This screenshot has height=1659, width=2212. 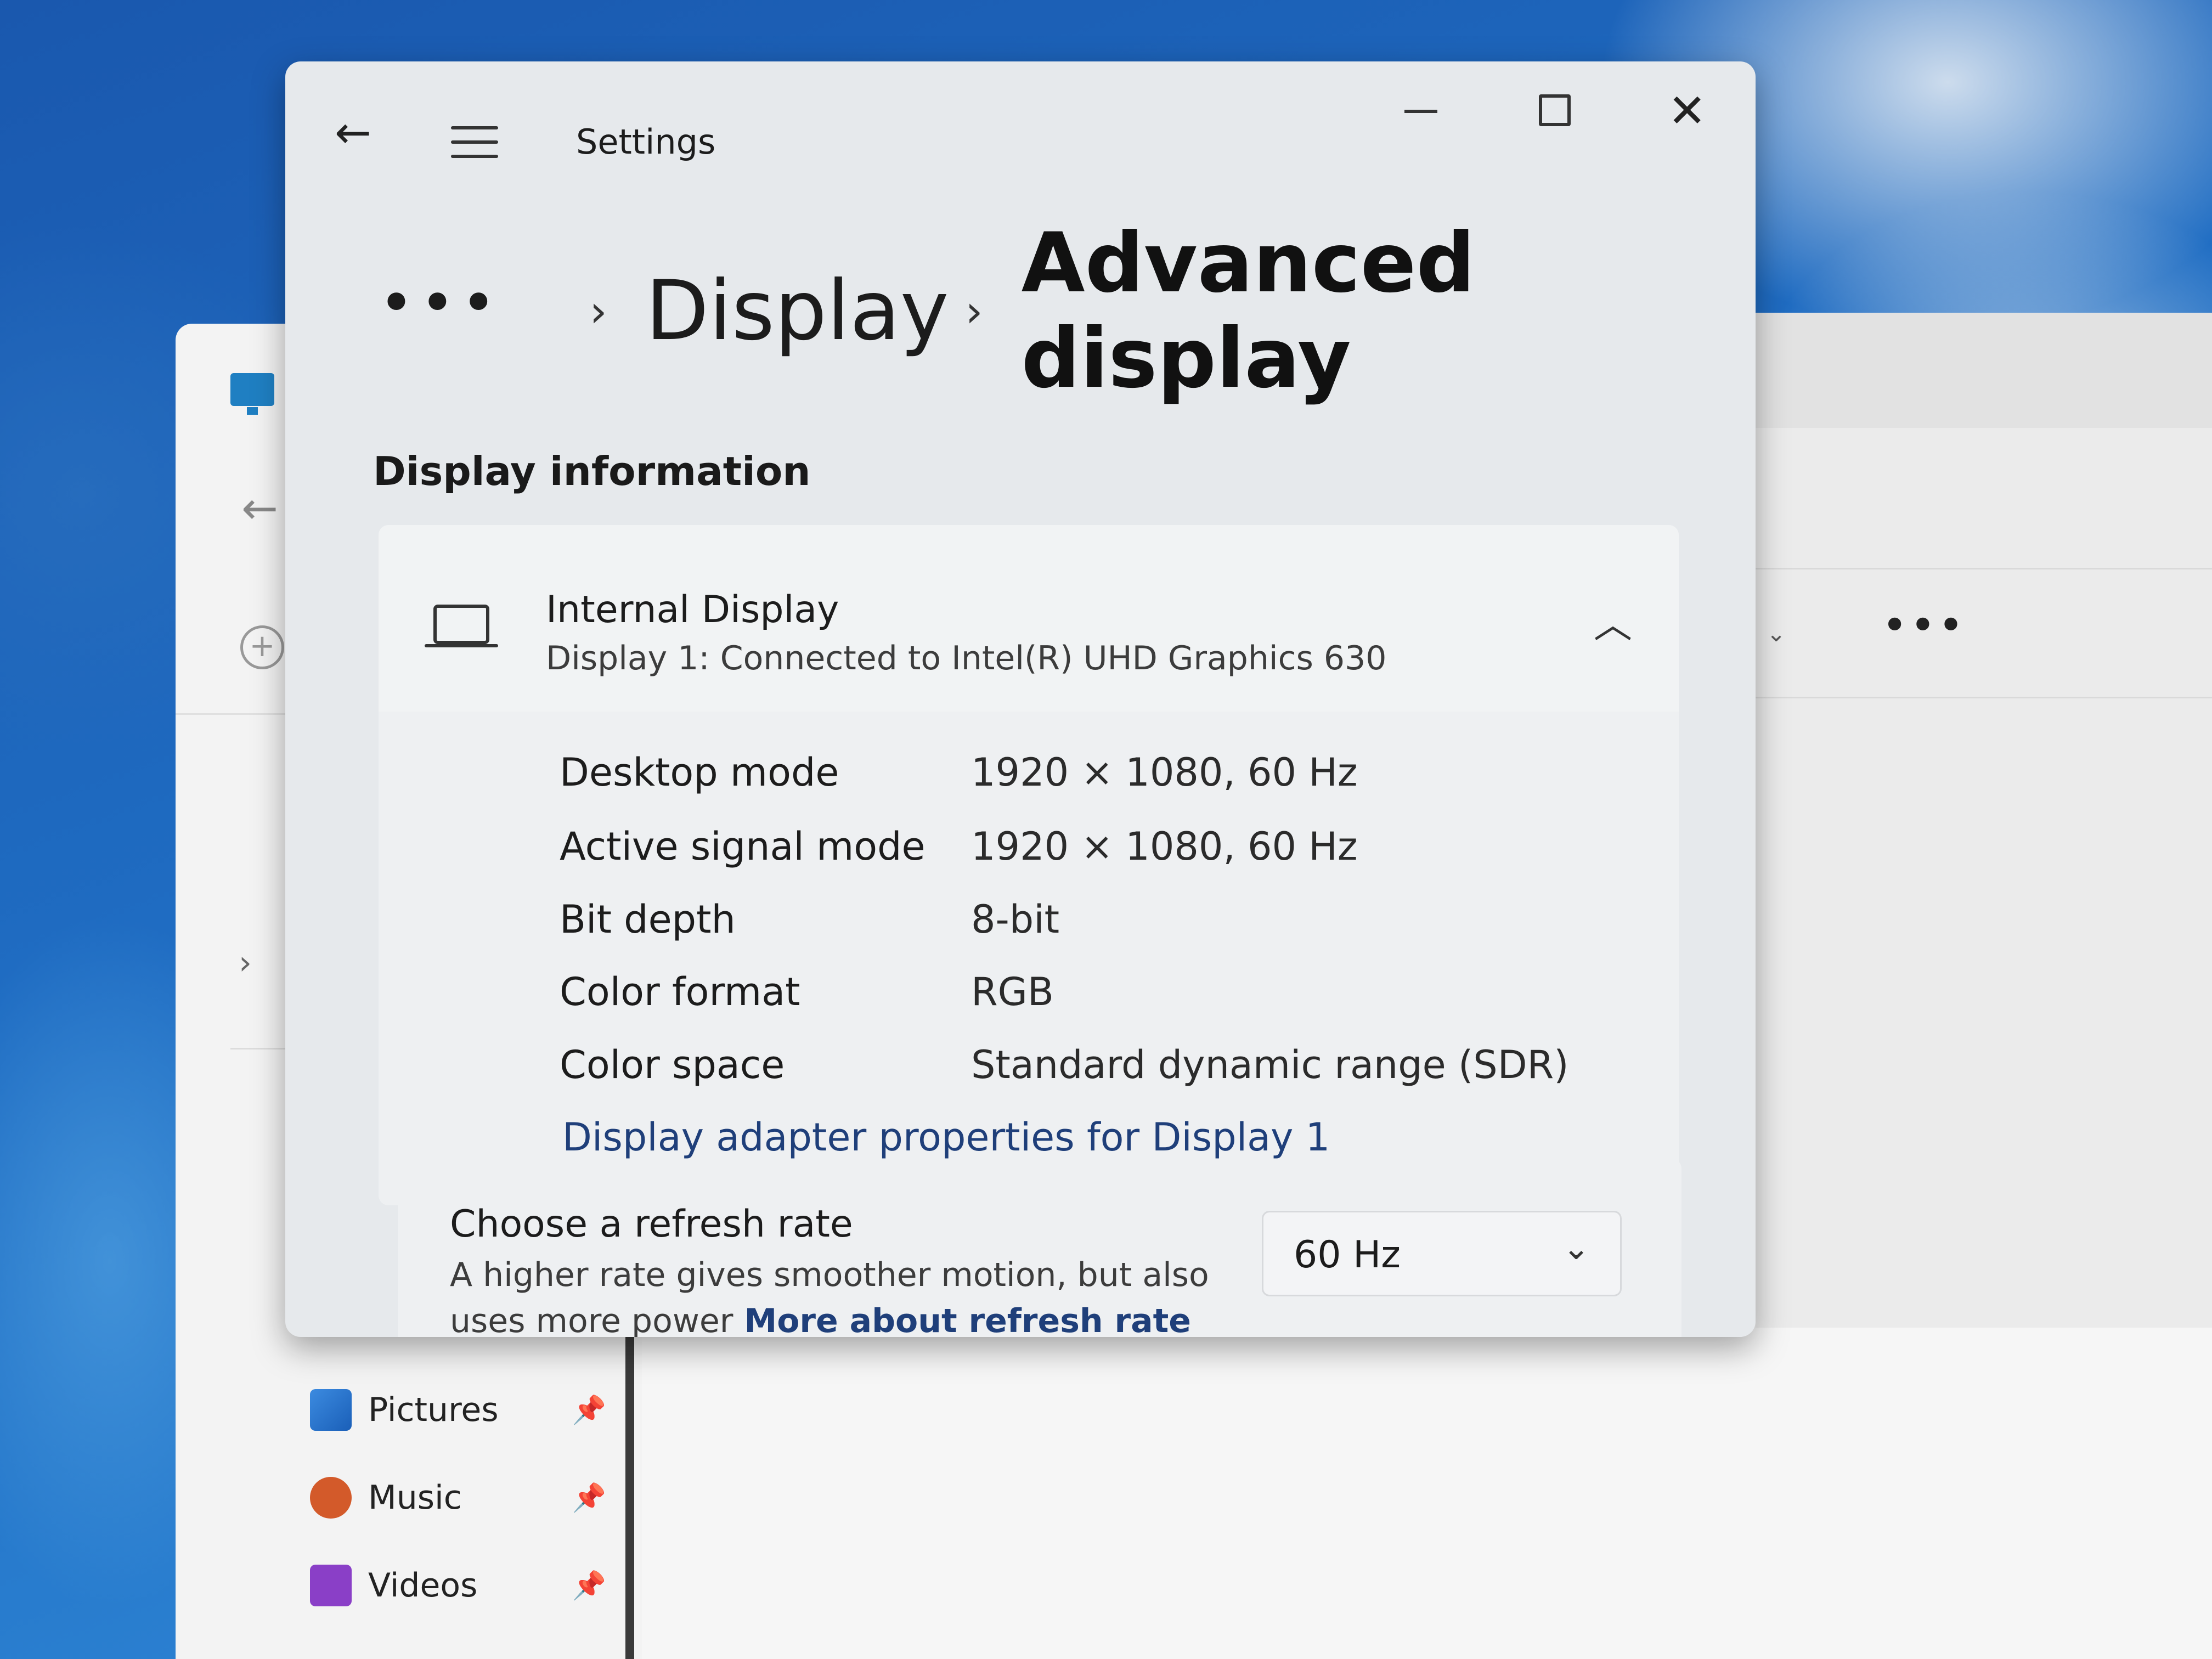 I want to click on info-label: Color format, so click(x=680, y=991).